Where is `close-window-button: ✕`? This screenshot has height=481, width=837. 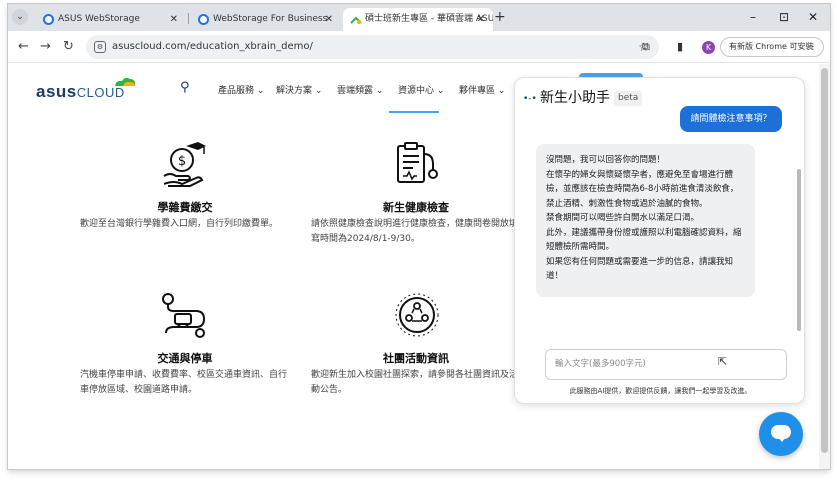 close-window-button: ✕ is located at coordinates (813, 17).